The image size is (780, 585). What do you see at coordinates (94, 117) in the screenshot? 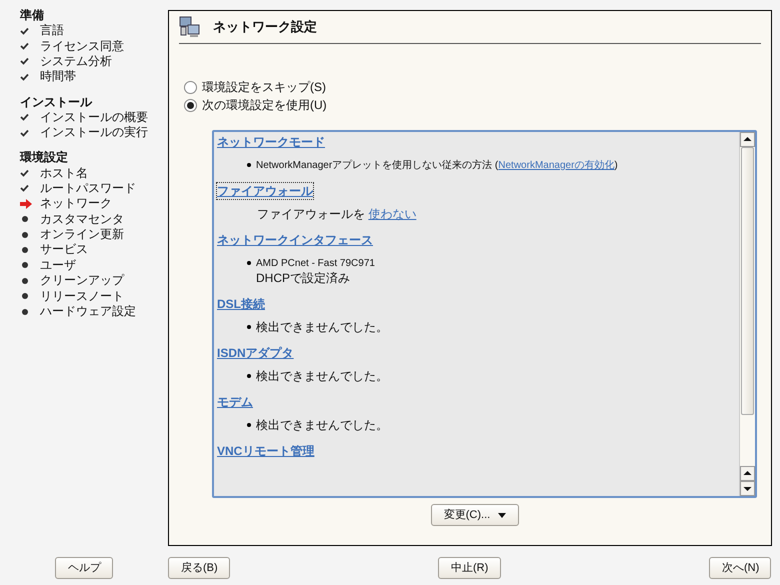
I see `step-label: インストールの概要` at bounding box center [94, 117].